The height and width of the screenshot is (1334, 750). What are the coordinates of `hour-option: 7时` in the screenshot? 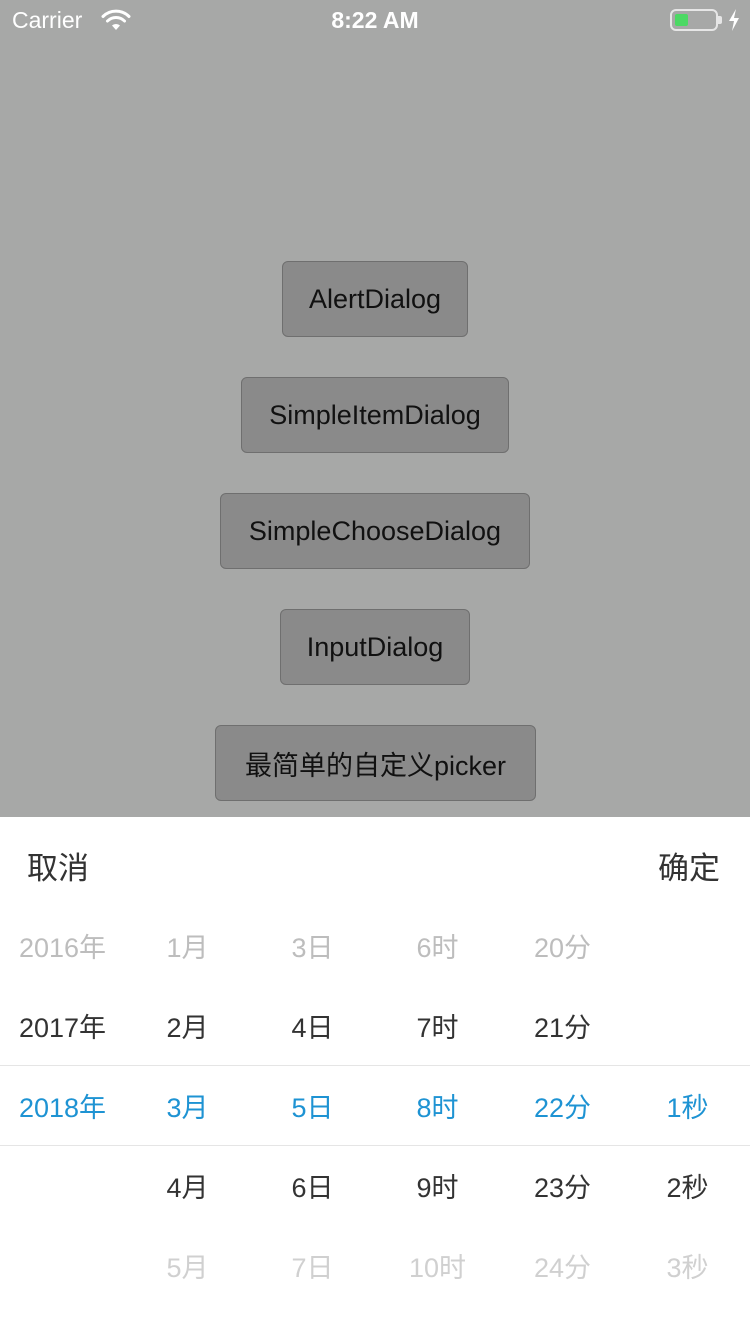 It's located at (437, 1025).